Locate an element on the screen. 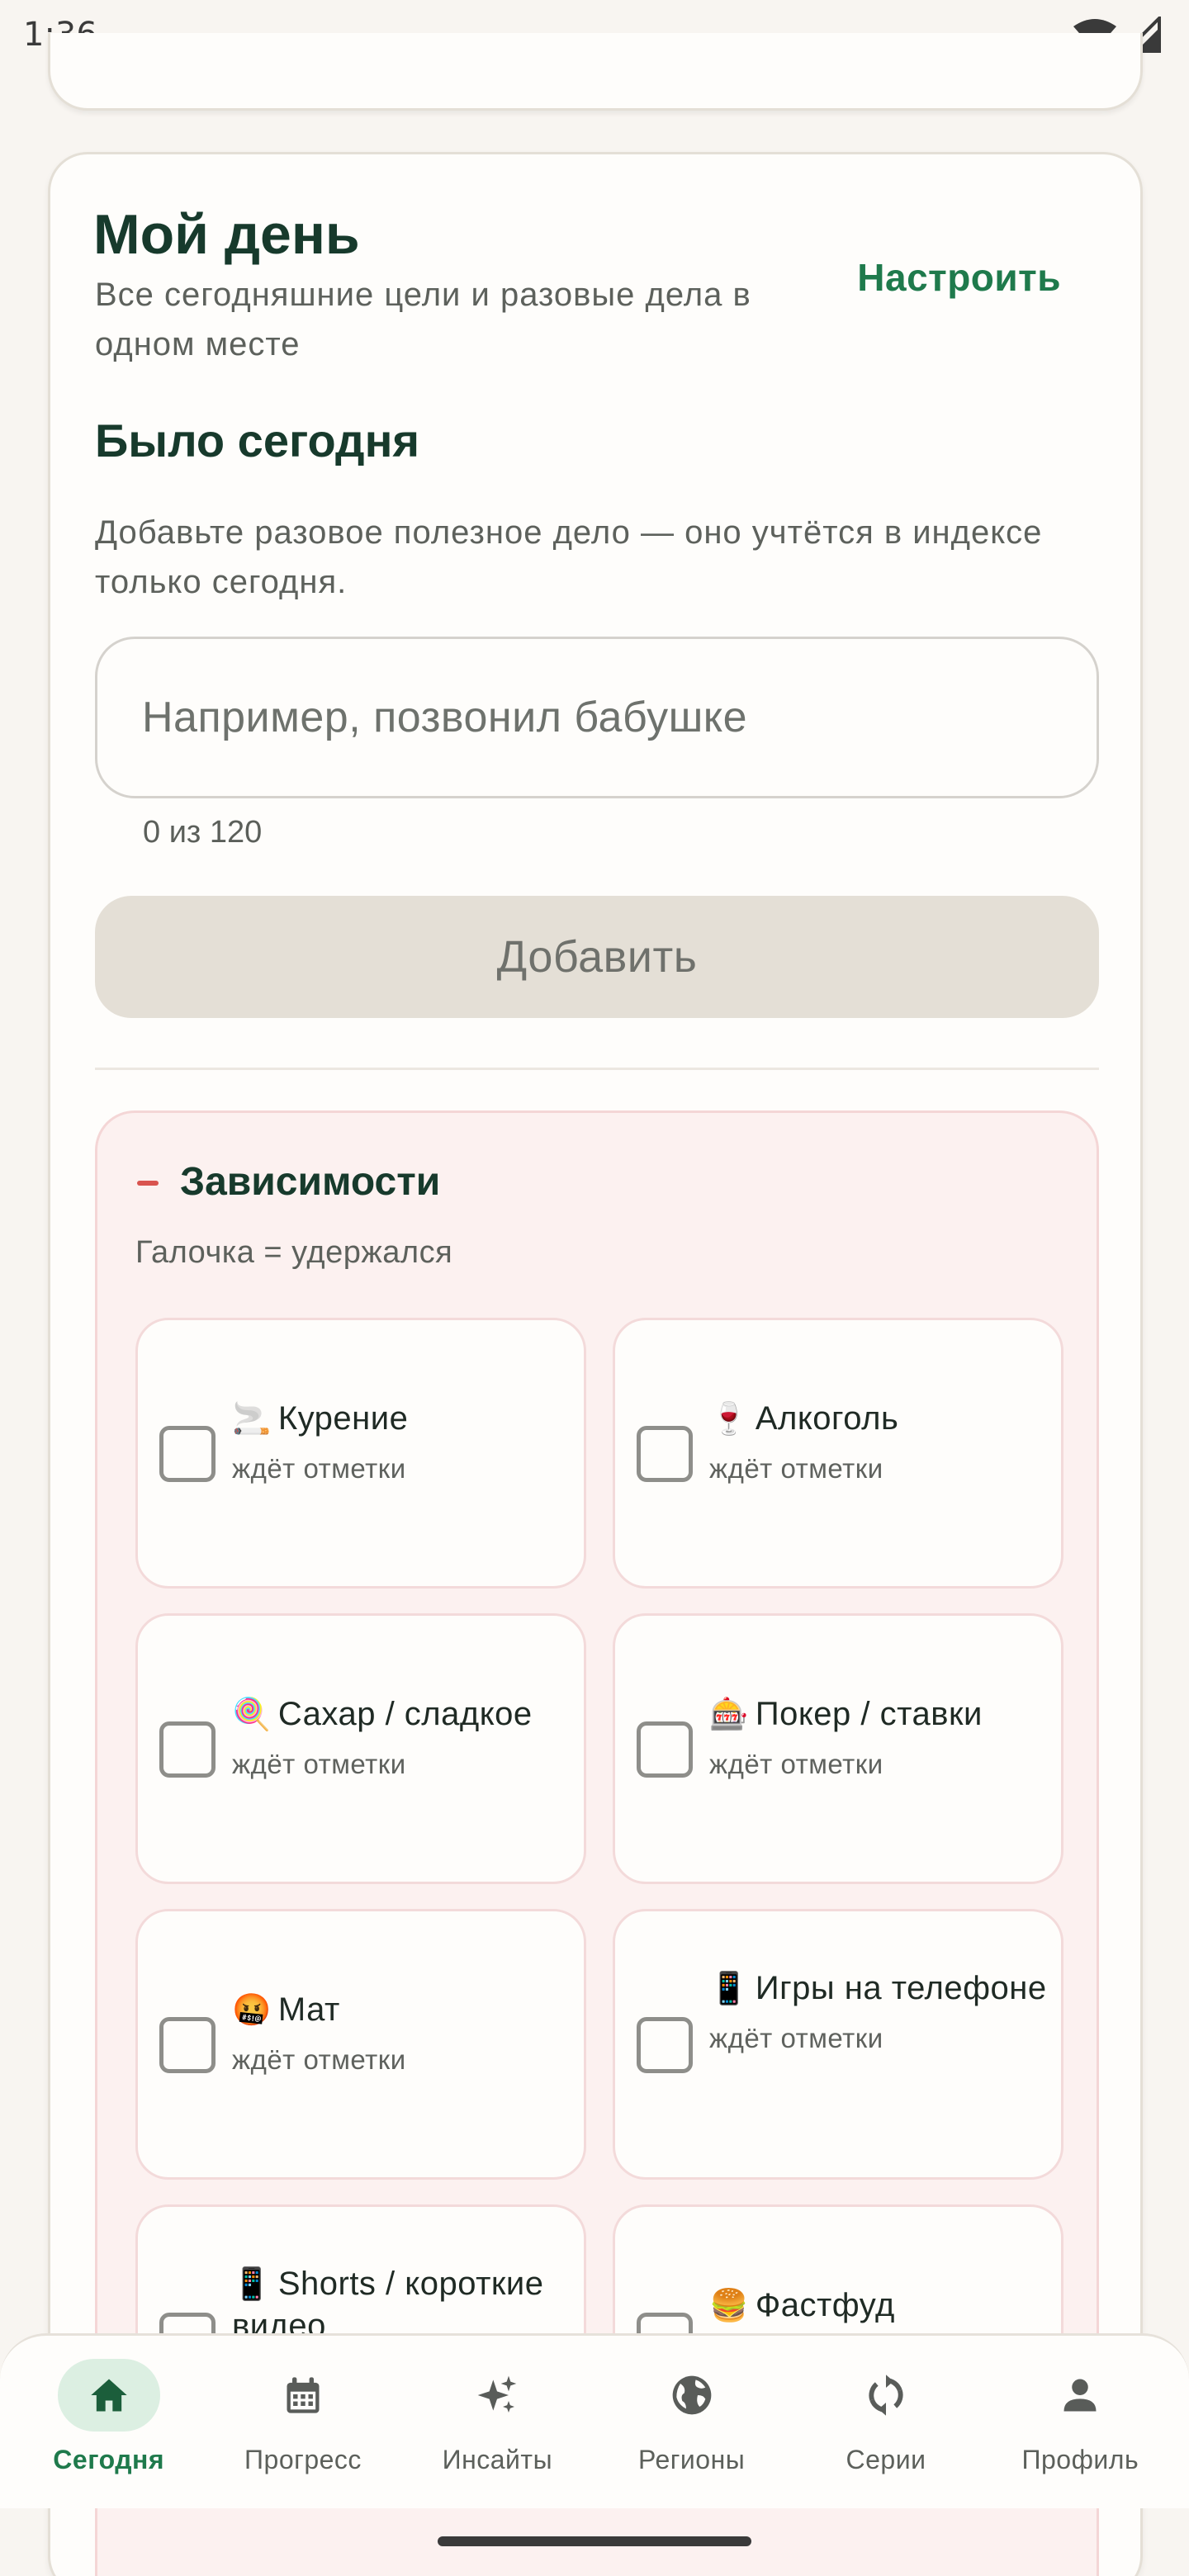 This screenshot has height=2576, width=1189. tile-text: 🚬 Курение ждёт отметки is located at coordinates (401, 1441).